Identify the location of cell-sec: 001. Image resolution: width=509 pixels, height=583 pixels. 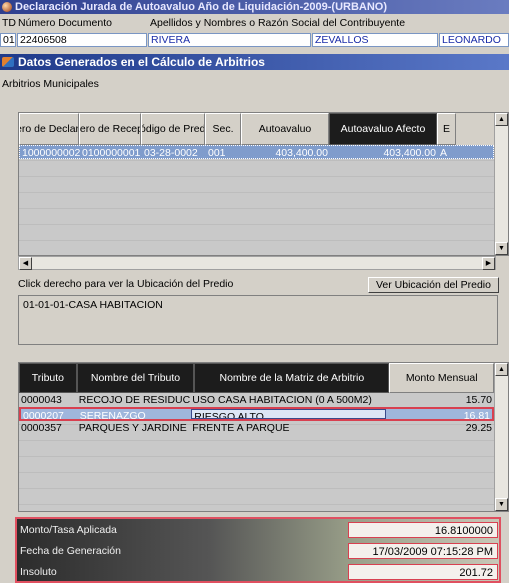
(217, 152).